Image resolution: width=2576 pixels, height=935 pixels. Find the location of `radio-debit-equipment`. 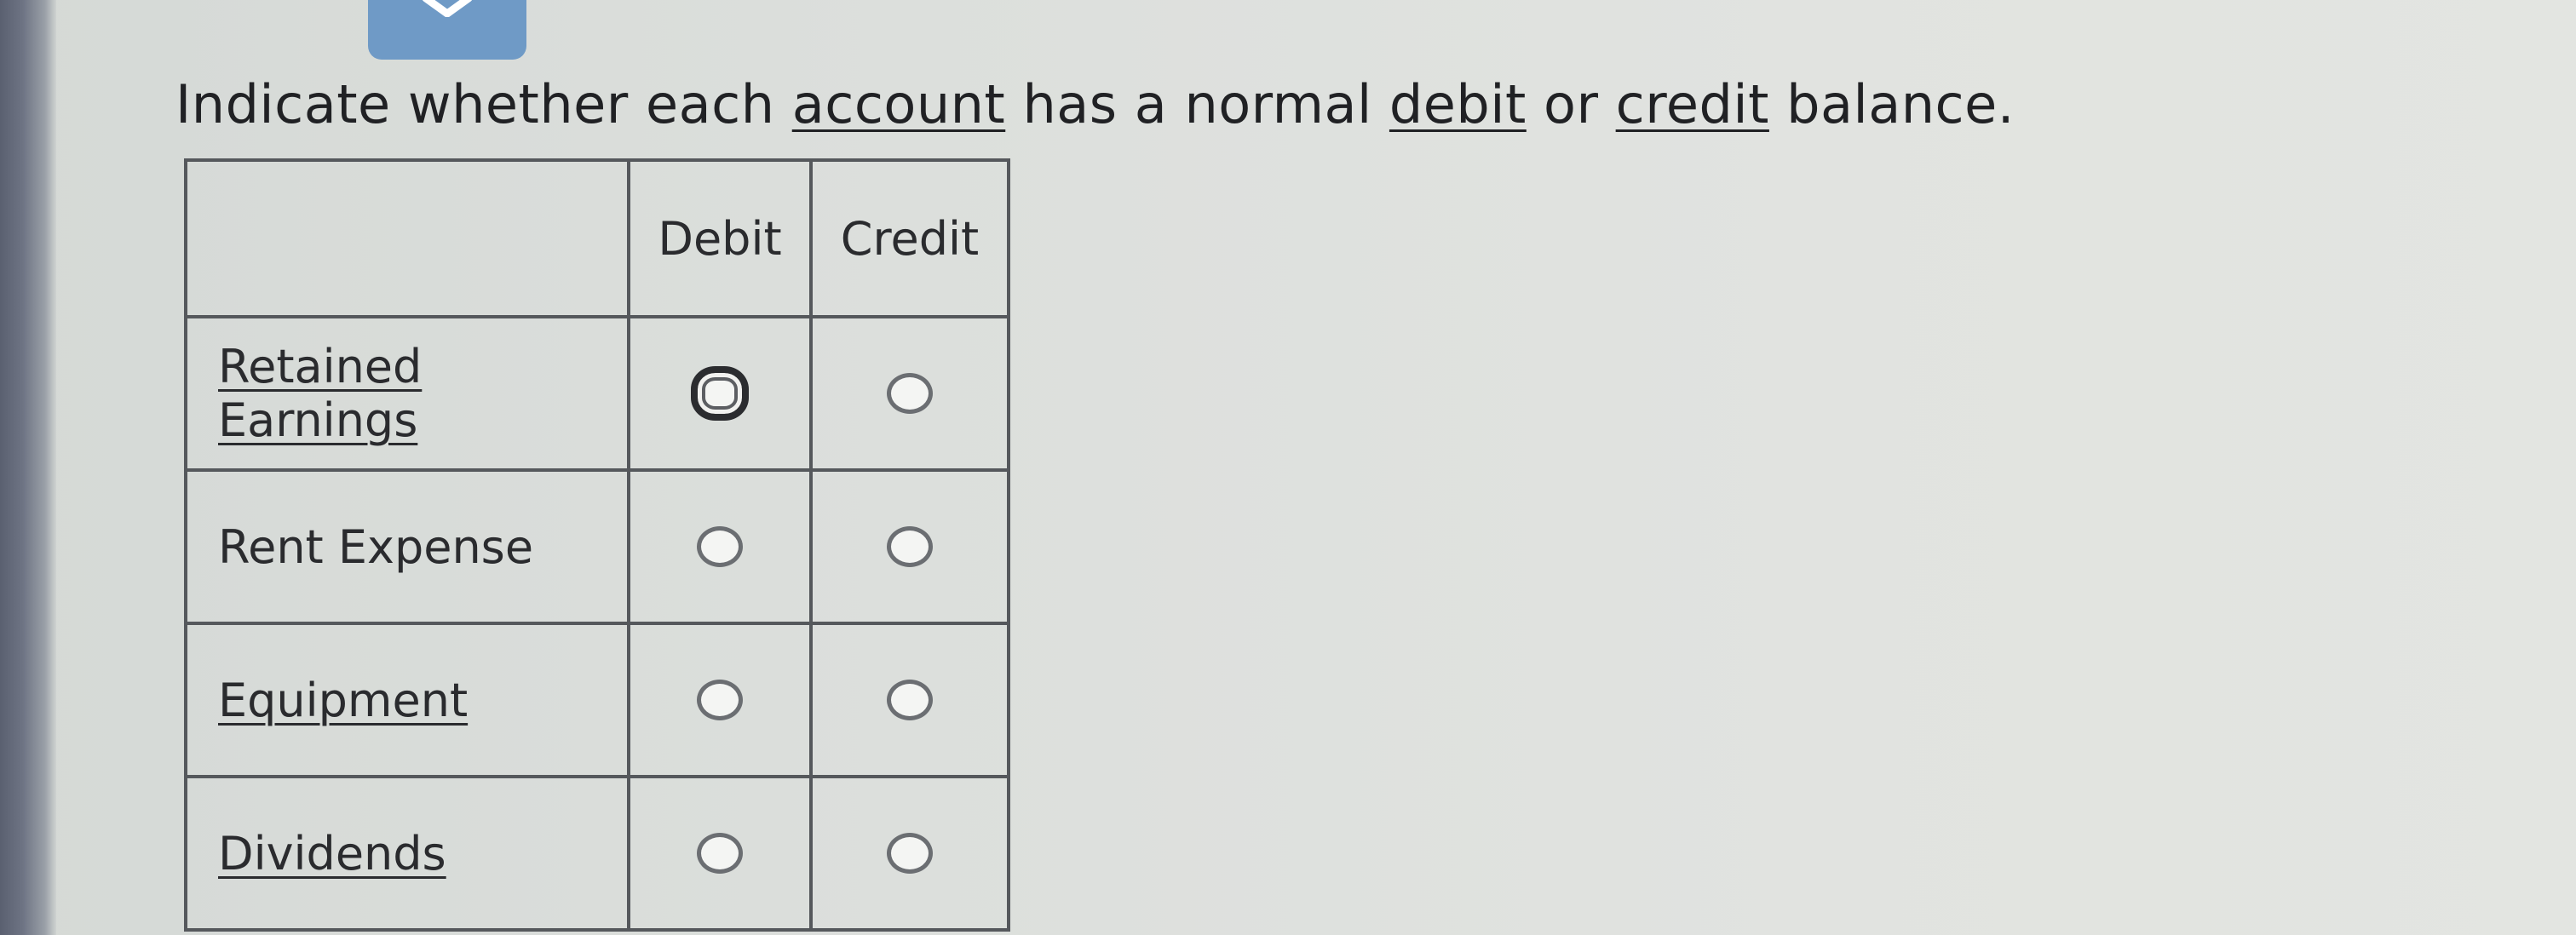

radio-debit-equipment is located at coordinates (720, 700).